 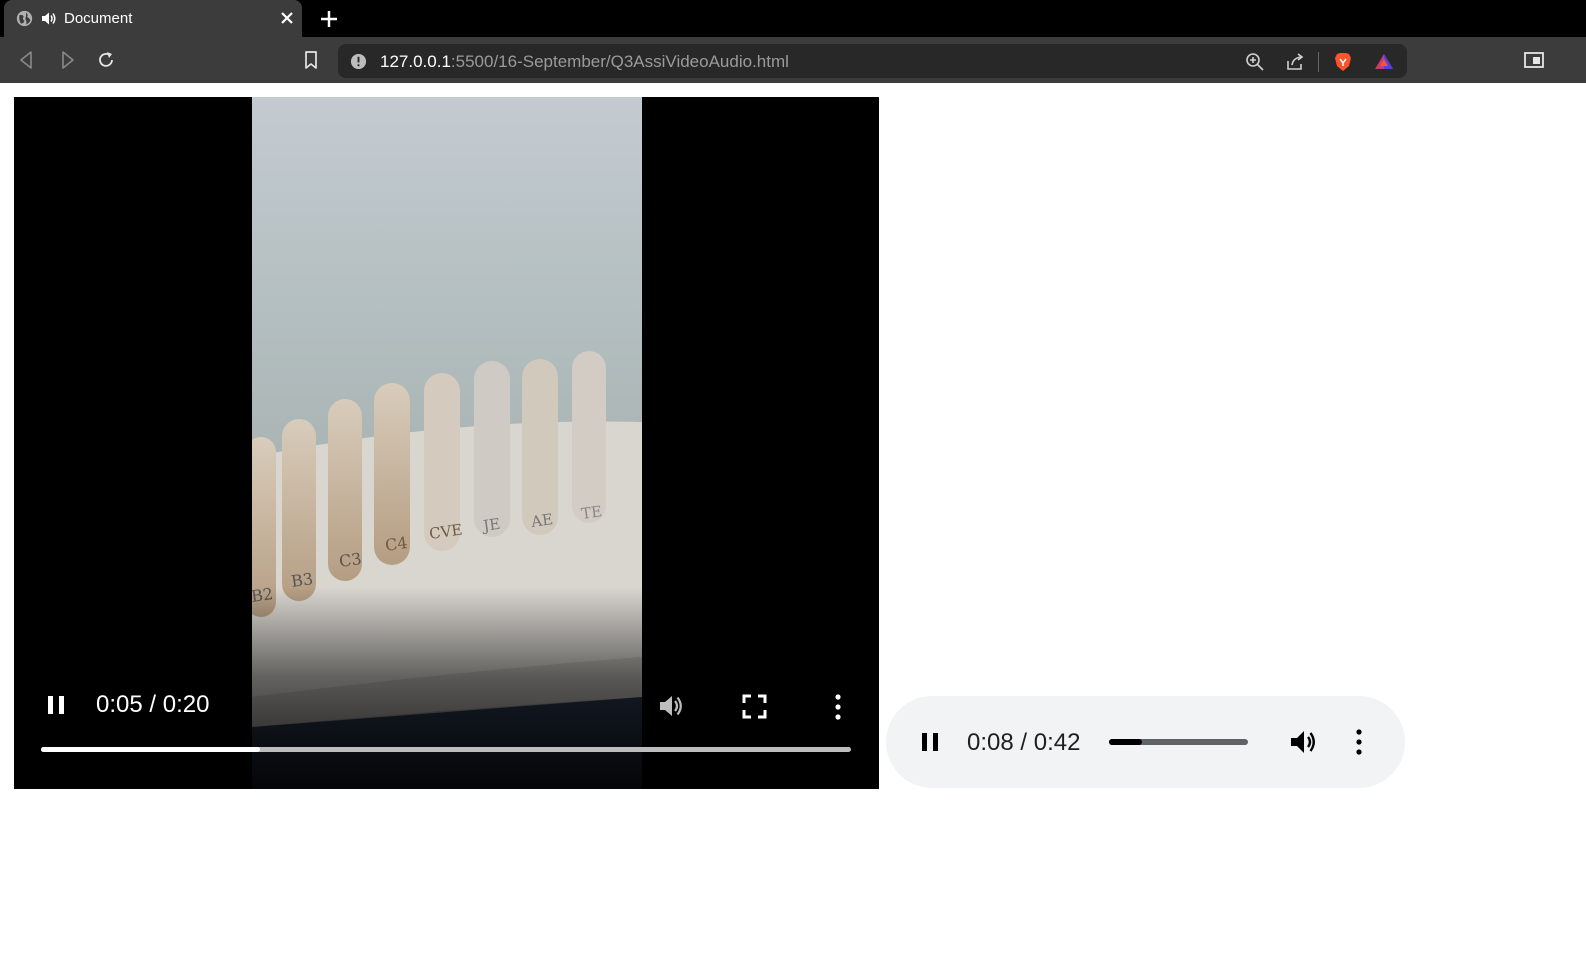 What do you see at coordinates (446, 688) in the screenshot?
I see `video-controls-overlay` at bounding box center [446, 688].